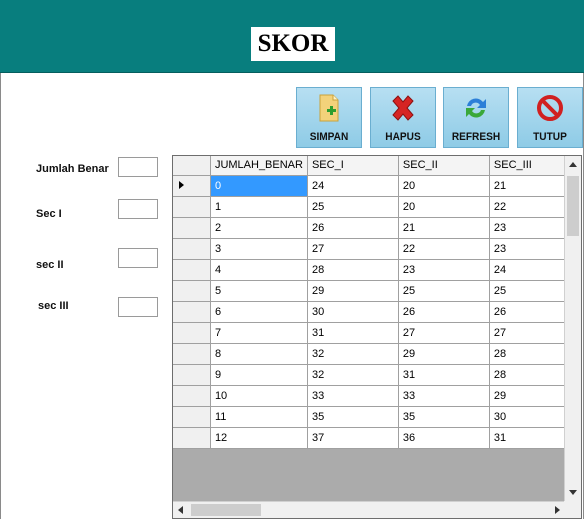 This screenshot has width=584, height=519. Describe the element at coordinates (180, 510) in the screenshot. I see `scroll-left-icon` at that location.